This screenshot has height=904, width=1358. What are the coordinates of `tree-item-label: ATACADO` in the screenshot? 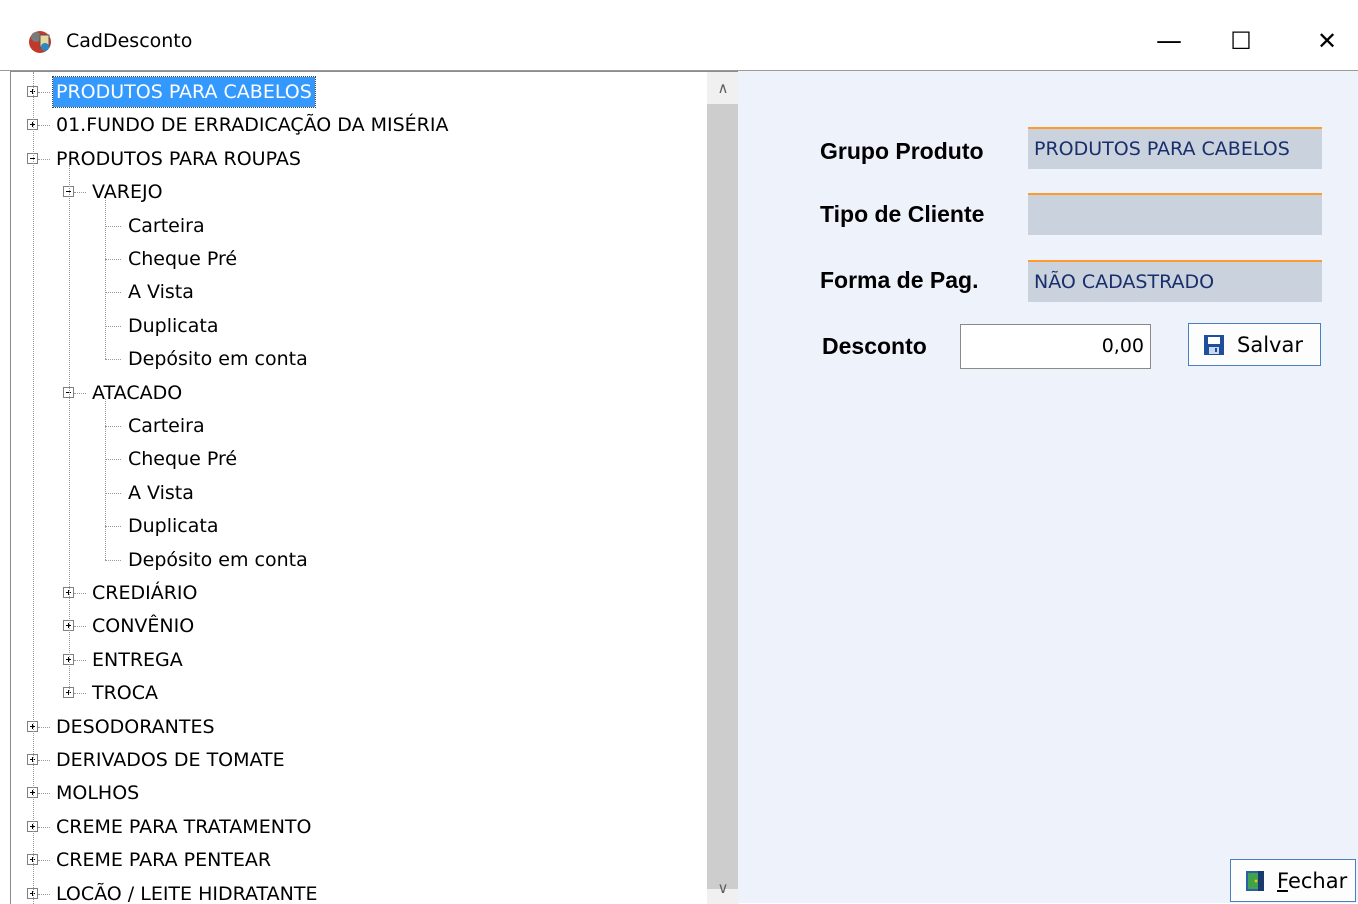 It's located at (137, 392).